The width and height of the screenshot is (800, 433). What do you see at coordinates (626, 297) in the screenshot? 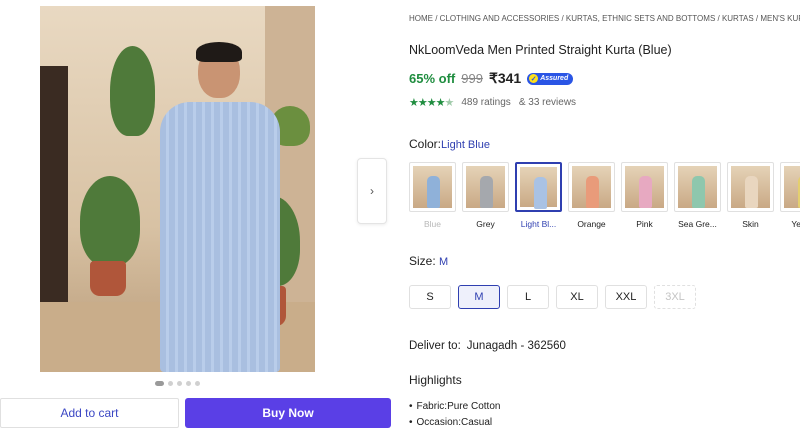
I see `size-option: XXL` at bounding box center [626, 297].